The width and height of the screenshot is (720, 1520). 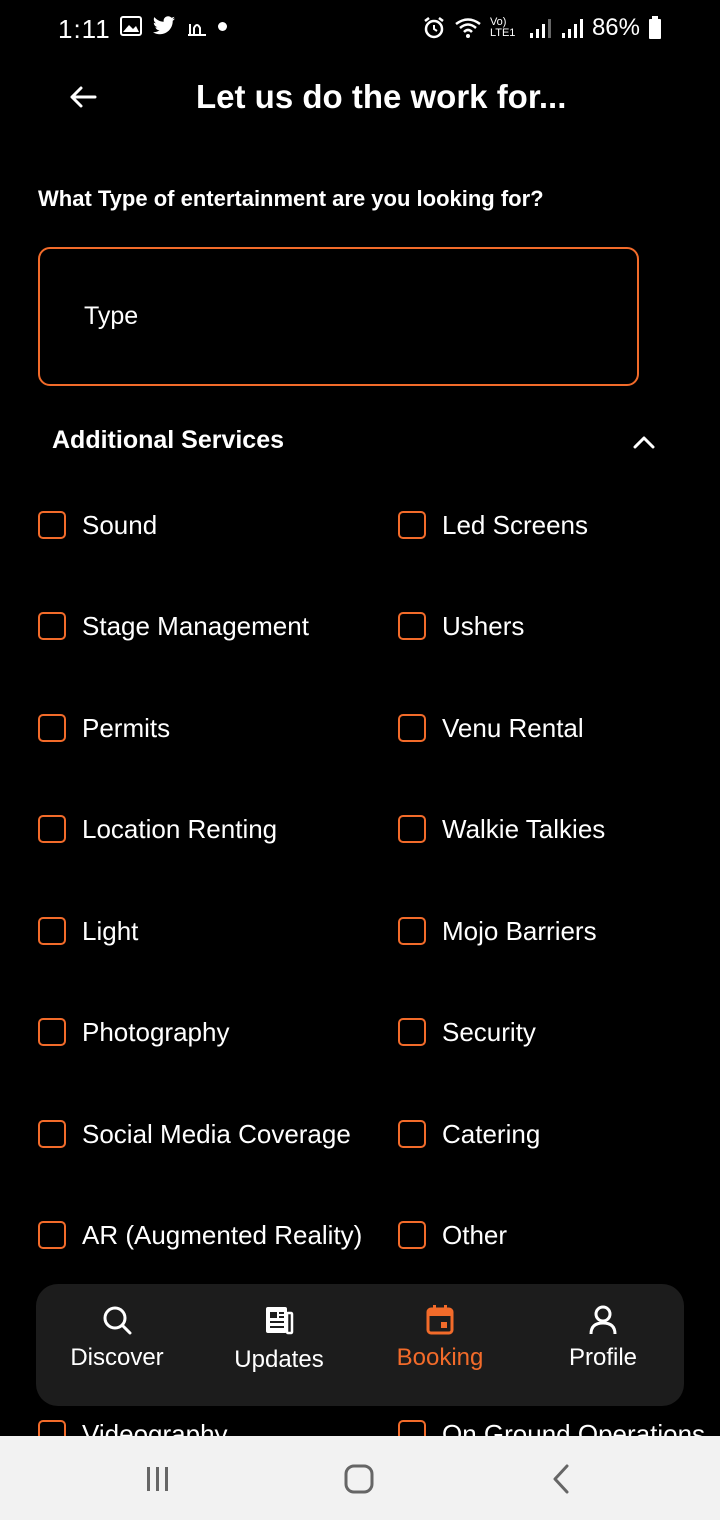 I want to click on checkbox-item: Other, so click(x=452, y=1235).